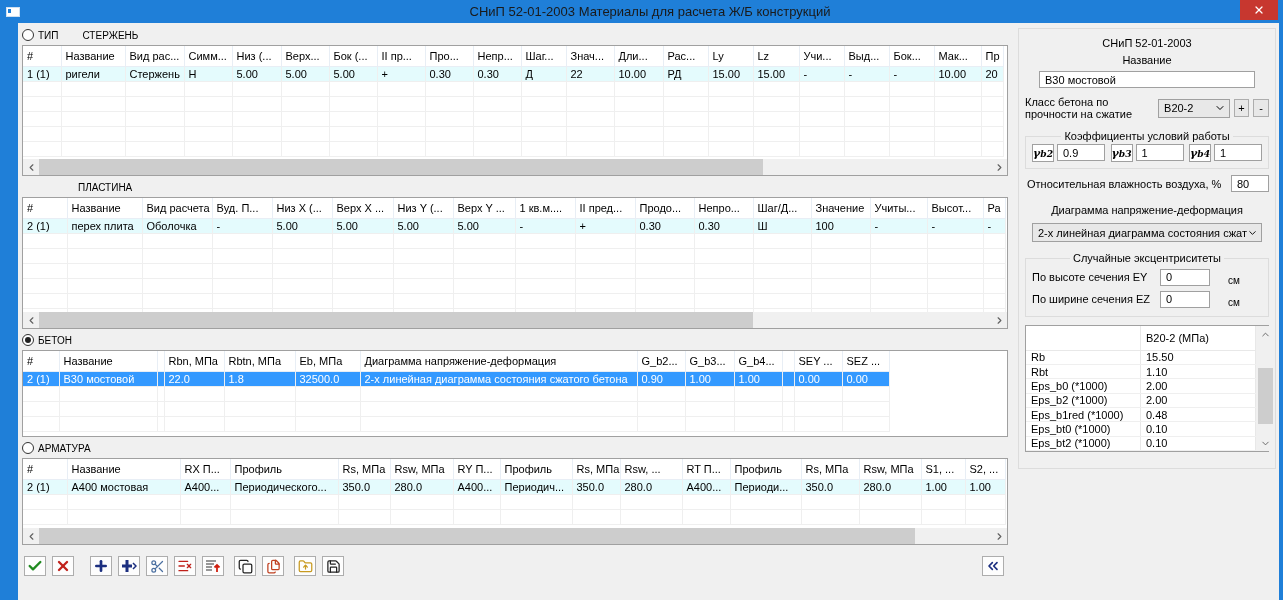 This screenshot has height=600, width=1283. Describe the element at coordinates (177, 208) in the screenshot. I see `column-header: Вид расчета` at that location.